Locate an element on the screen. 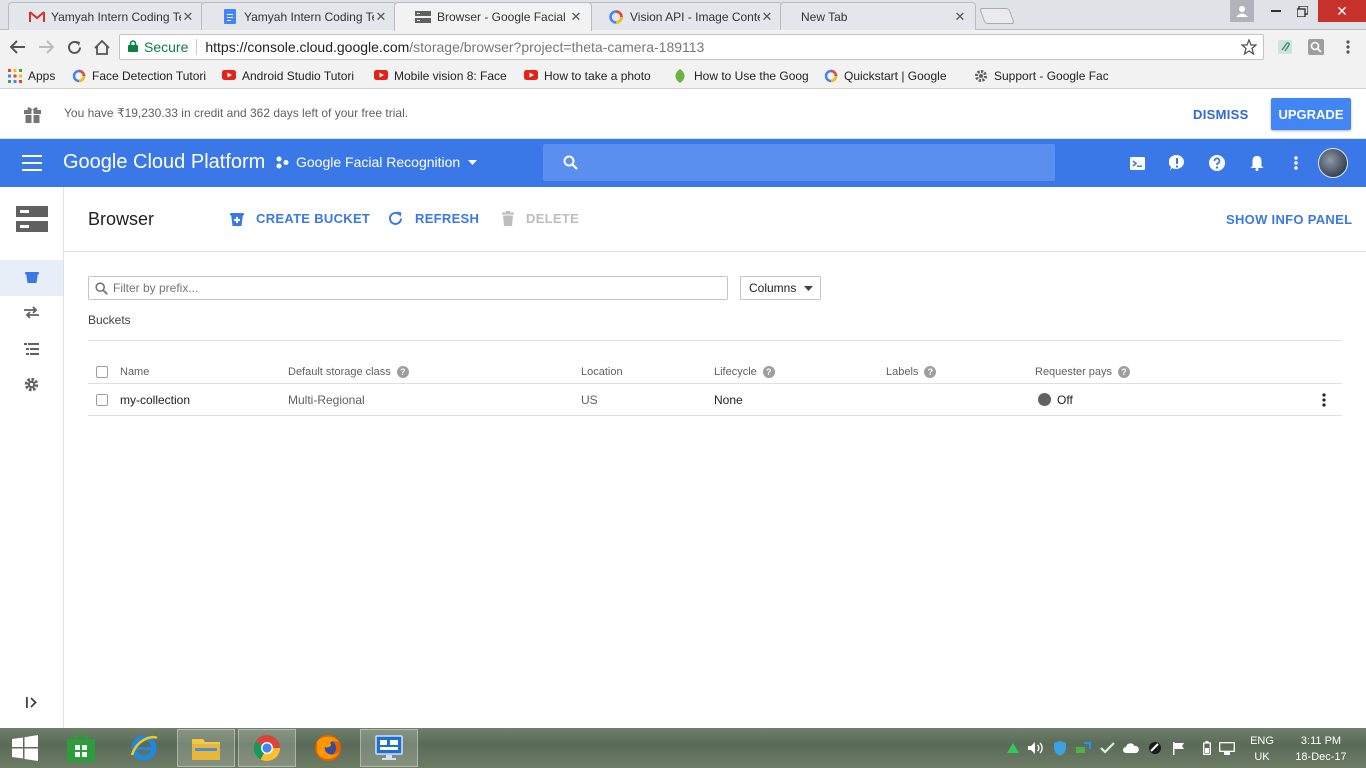  bookmark-face-detection: Face Detection Tutori is located at coordinates (143, 76).